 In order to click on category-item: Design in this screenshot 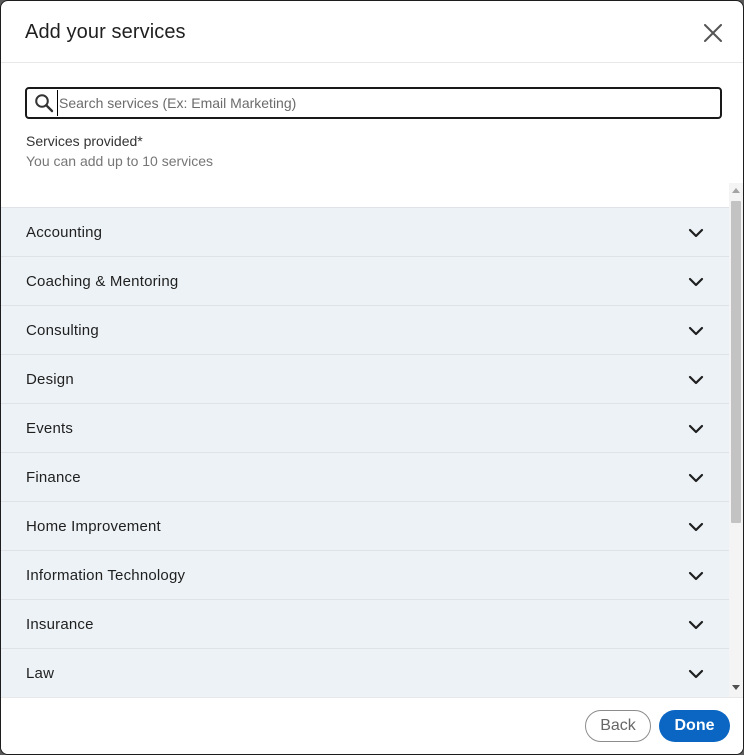, I will do `click(365, 378)`.